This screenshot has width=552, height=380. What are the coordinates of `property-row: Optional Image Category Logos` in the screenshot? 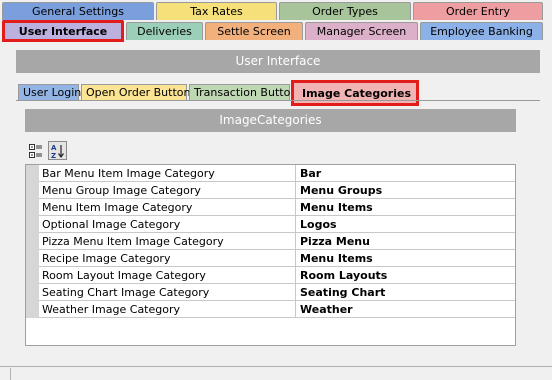 It's located at (270, 224).